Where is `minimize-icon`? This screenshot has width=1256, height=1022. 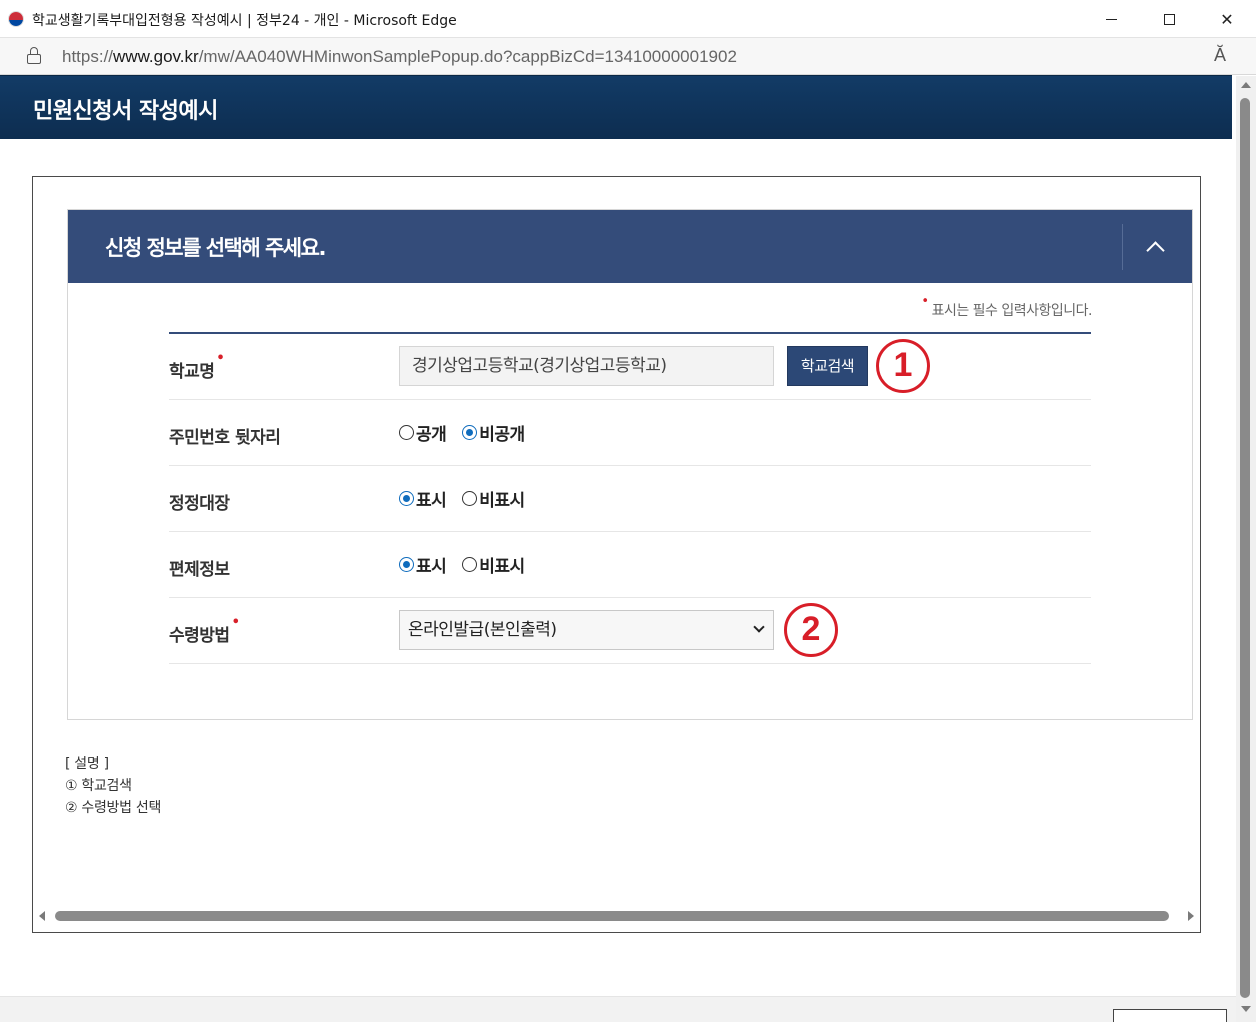
minimize-icon is located at coordinates (1111, 19).